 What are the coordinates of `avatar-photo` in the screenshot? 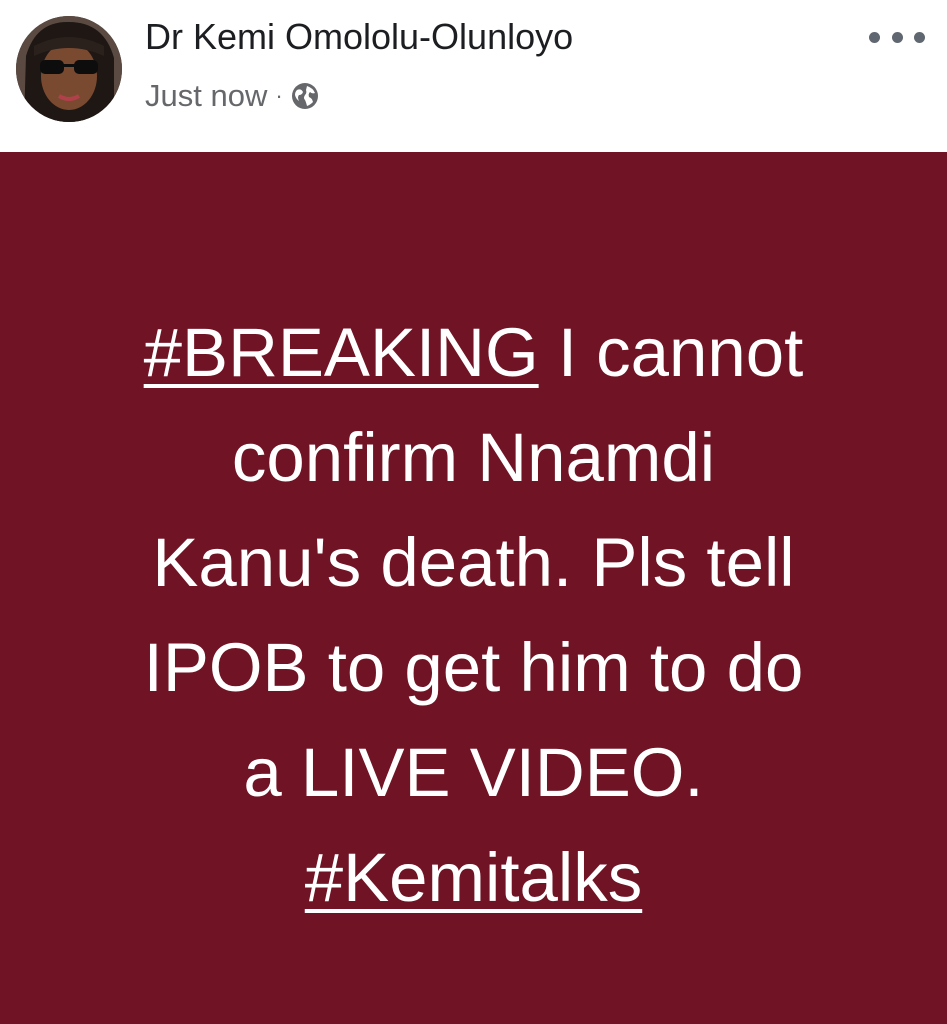 It's located at (69, 69).